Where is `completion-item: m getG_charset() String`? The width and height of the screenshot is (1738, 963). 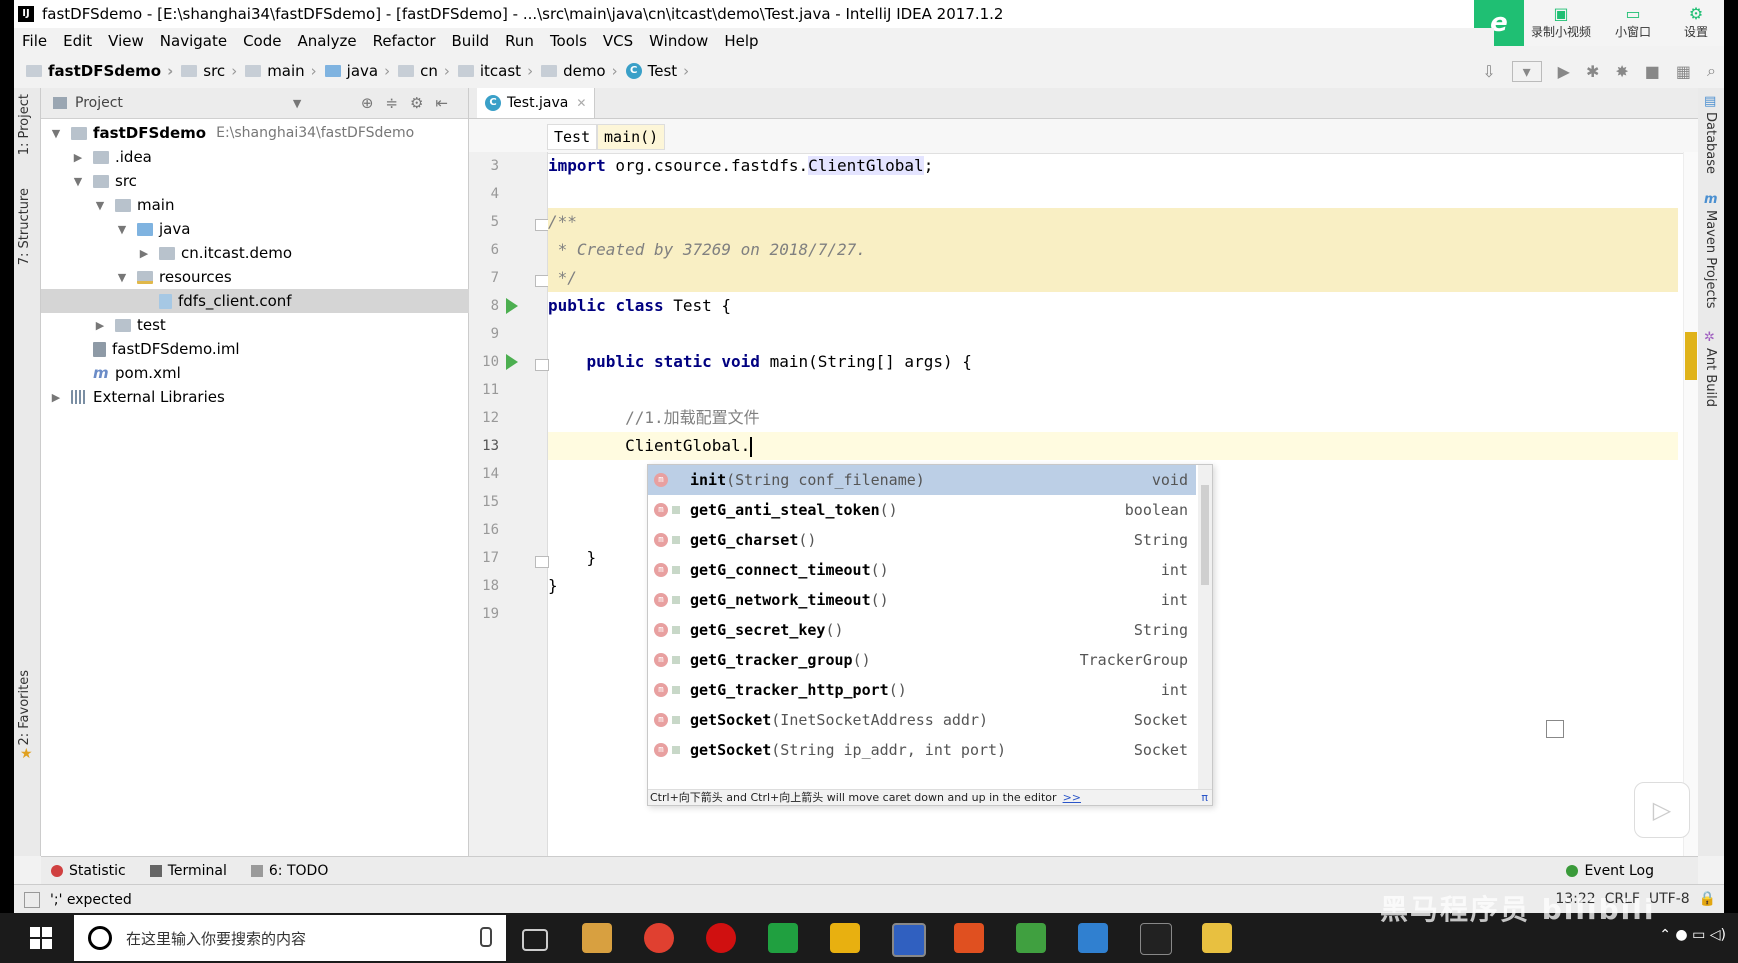
completion-item: m getG_charset() String is located at coordinates (922, 540).